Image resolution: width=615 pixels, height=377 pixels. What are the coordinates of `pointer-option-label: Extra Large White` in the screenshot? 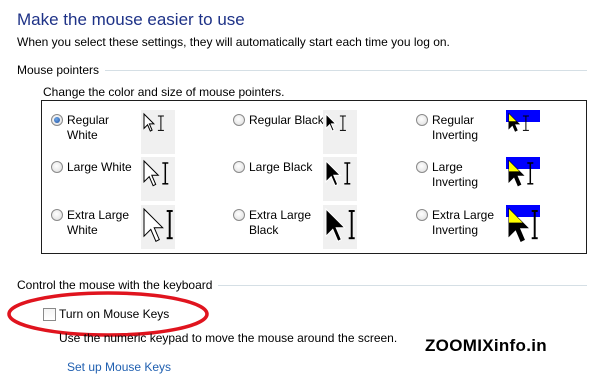 It's located at (98, 222).